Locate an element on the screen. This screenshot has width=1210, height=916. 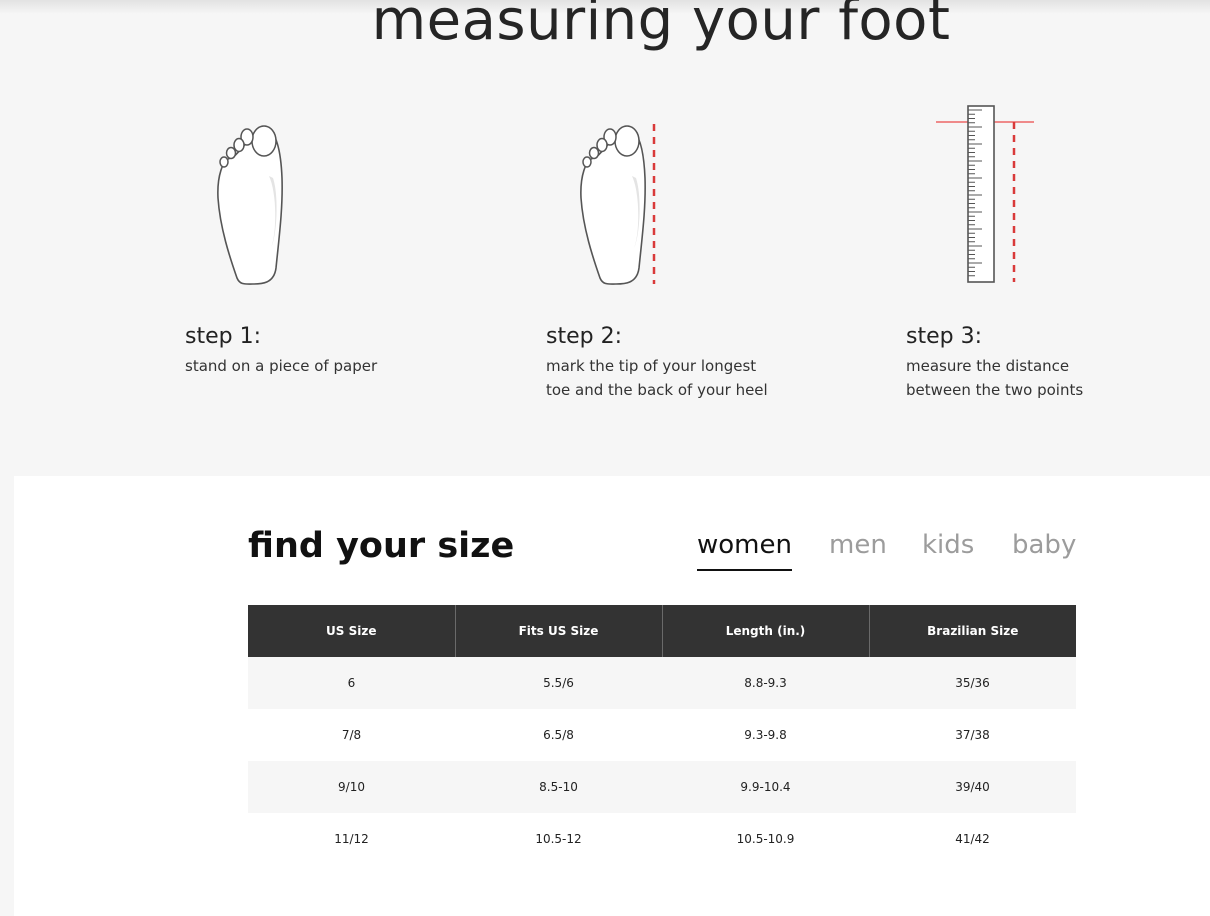
tab-baby: baby is located at coordinates (1044, 545).